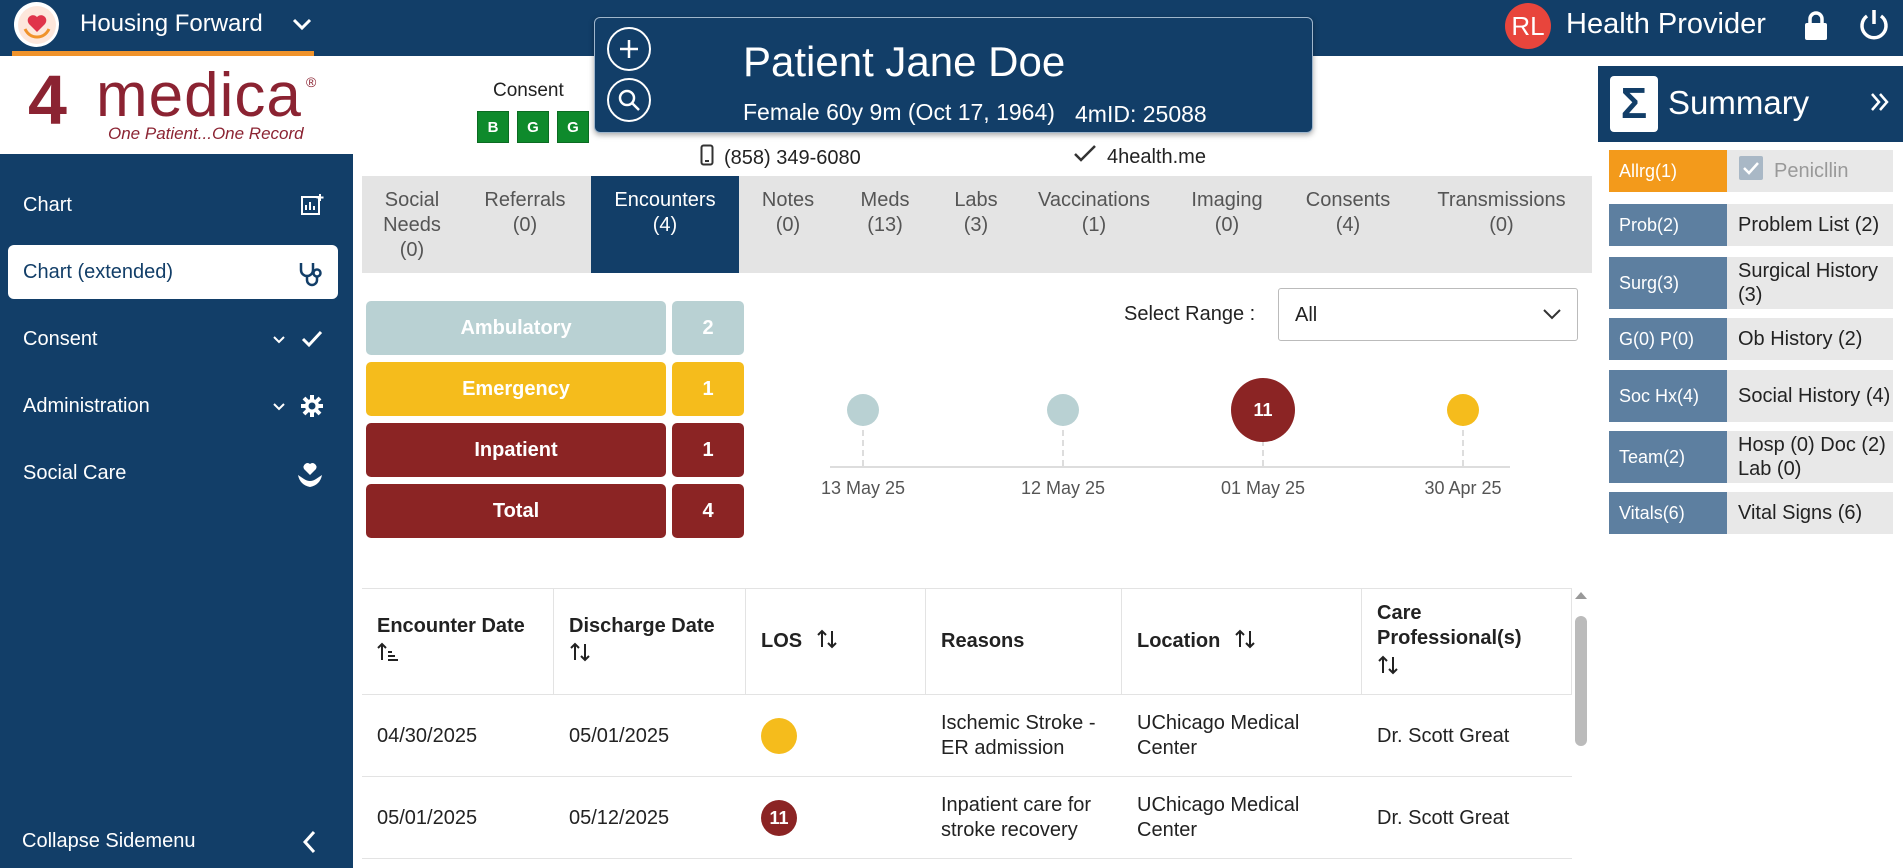 The image size is (1903, 868). What do you see at coordinates (1810, 171) in the screenshot?
I see `summary-value: Penicllin` at bounding box center [1810, 171].